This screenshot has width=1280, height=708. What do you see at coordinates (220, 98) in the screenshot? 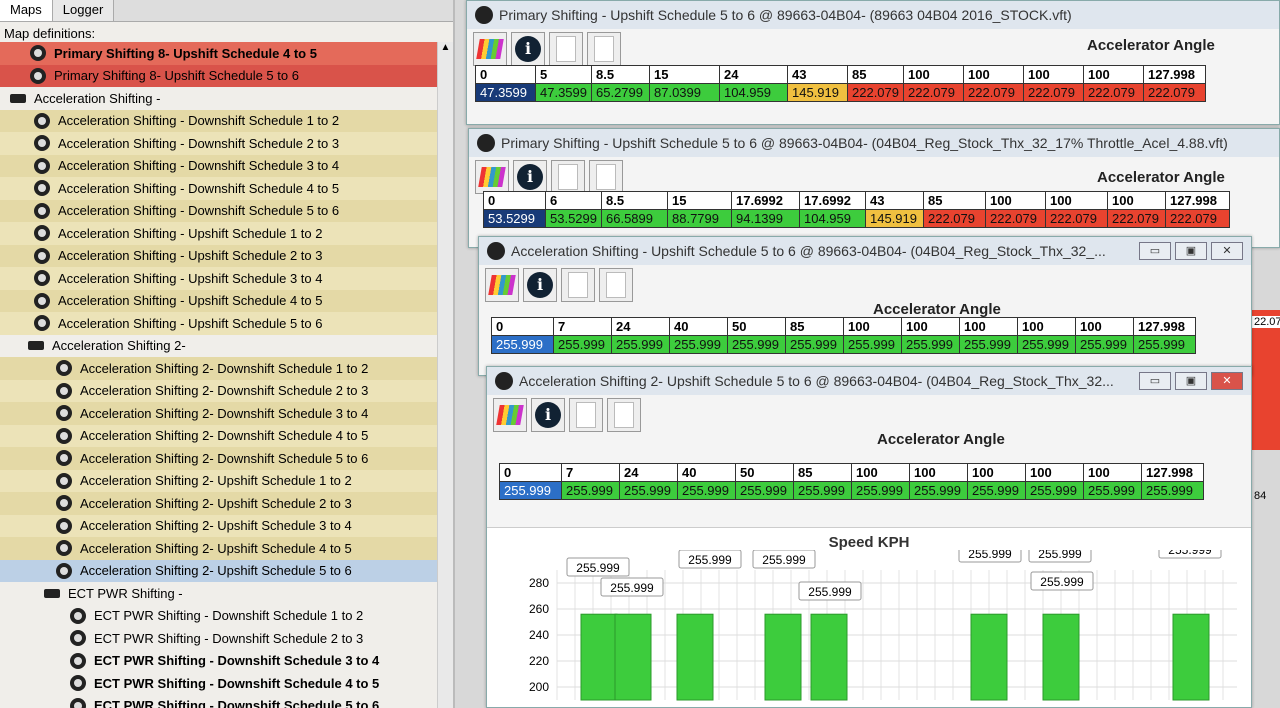
I see `tree-category: Acceleration Shifting -` at bounding box center [220, 98].